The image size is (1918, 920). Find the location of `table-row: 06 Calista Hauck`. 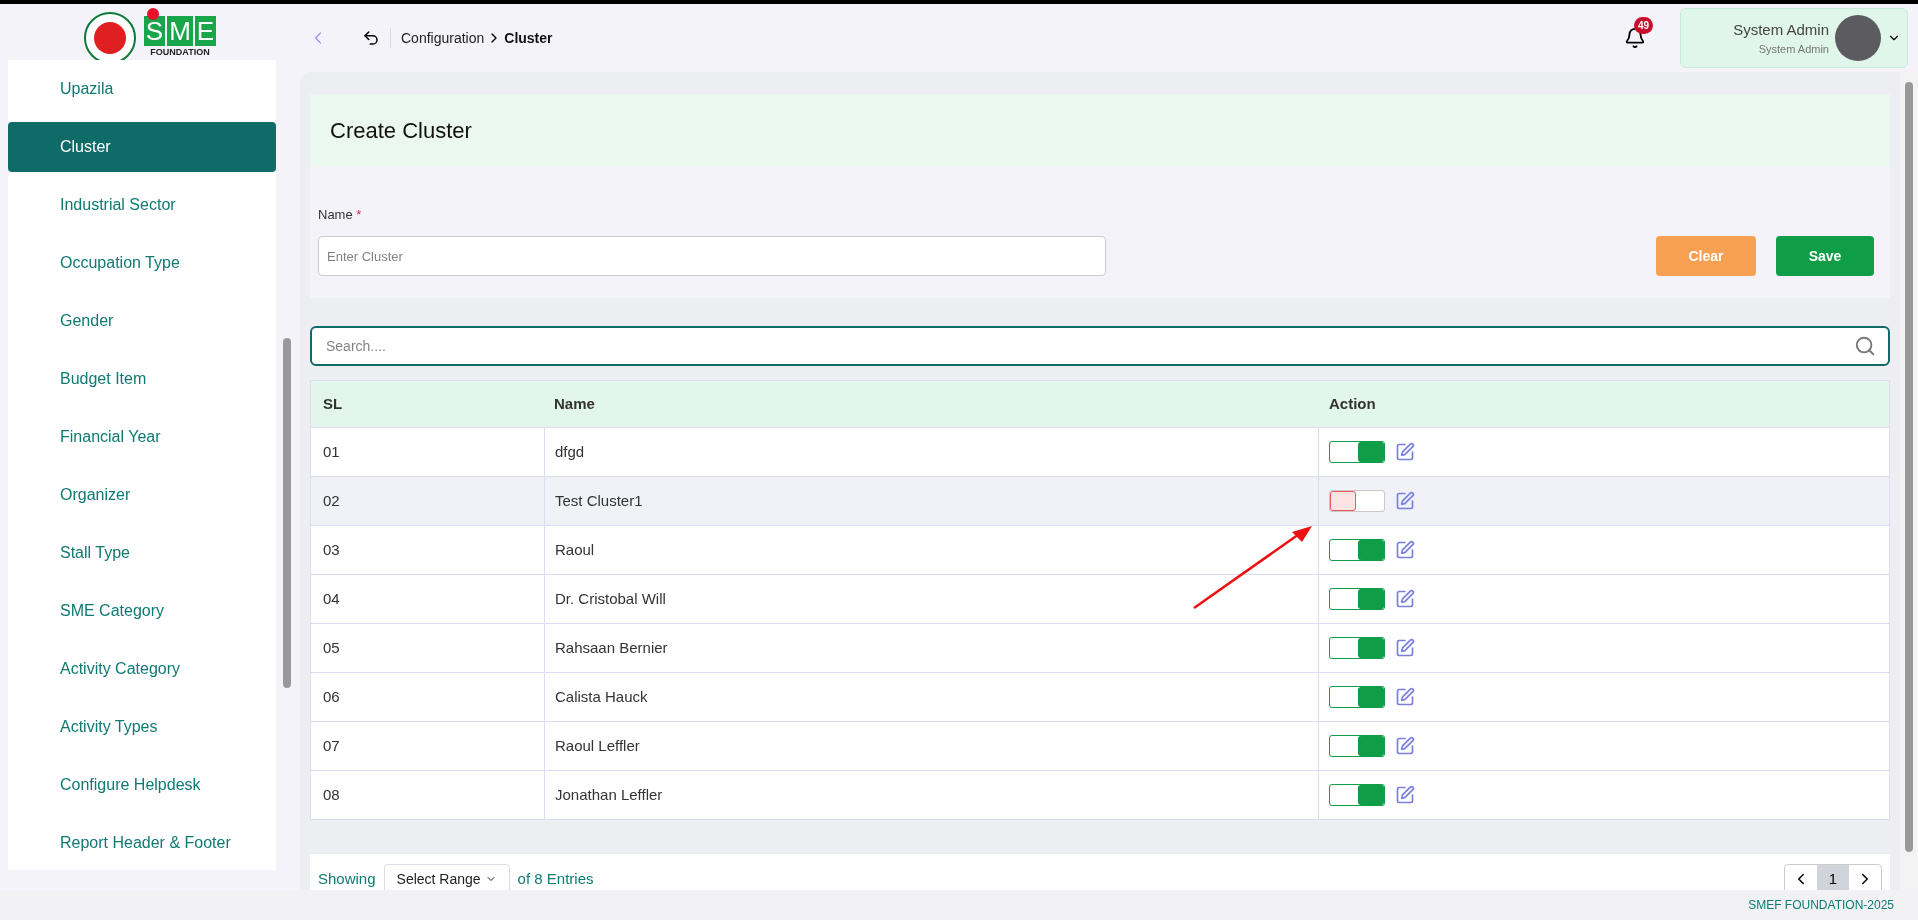

table-row: 06 Calista Hauck is located at coordinates (1100, 696).